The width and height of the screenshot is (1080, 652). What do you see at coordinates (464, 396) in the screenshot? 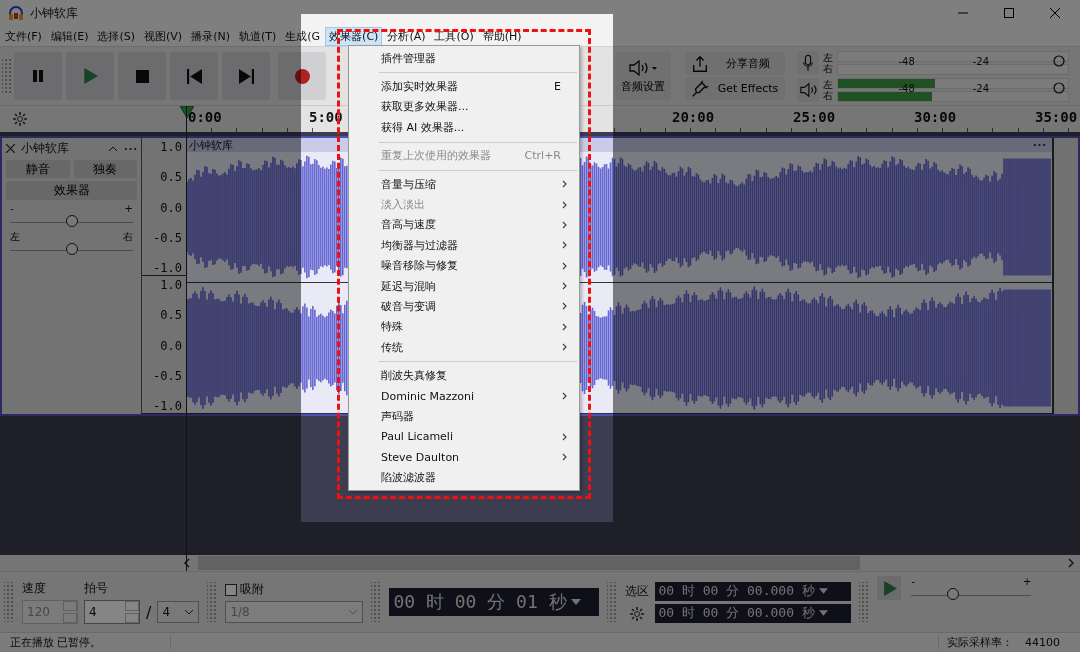
I see `effects-menu-item: Dominic Mazzoni` at bounding box center [464, 396].